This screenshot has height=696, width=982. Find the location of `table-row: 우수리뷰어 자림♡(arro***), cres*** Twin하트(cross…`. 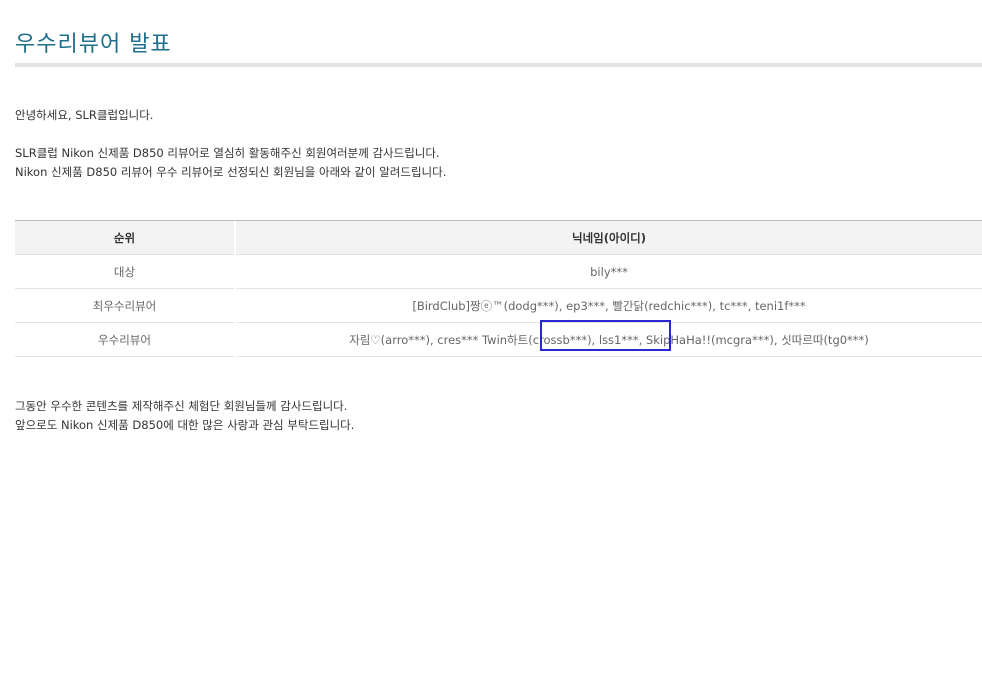

table-row: 우수리뷰어 자림♡(arro***), cres*** Twin하트(cross… is located at coordinates (498, 339).